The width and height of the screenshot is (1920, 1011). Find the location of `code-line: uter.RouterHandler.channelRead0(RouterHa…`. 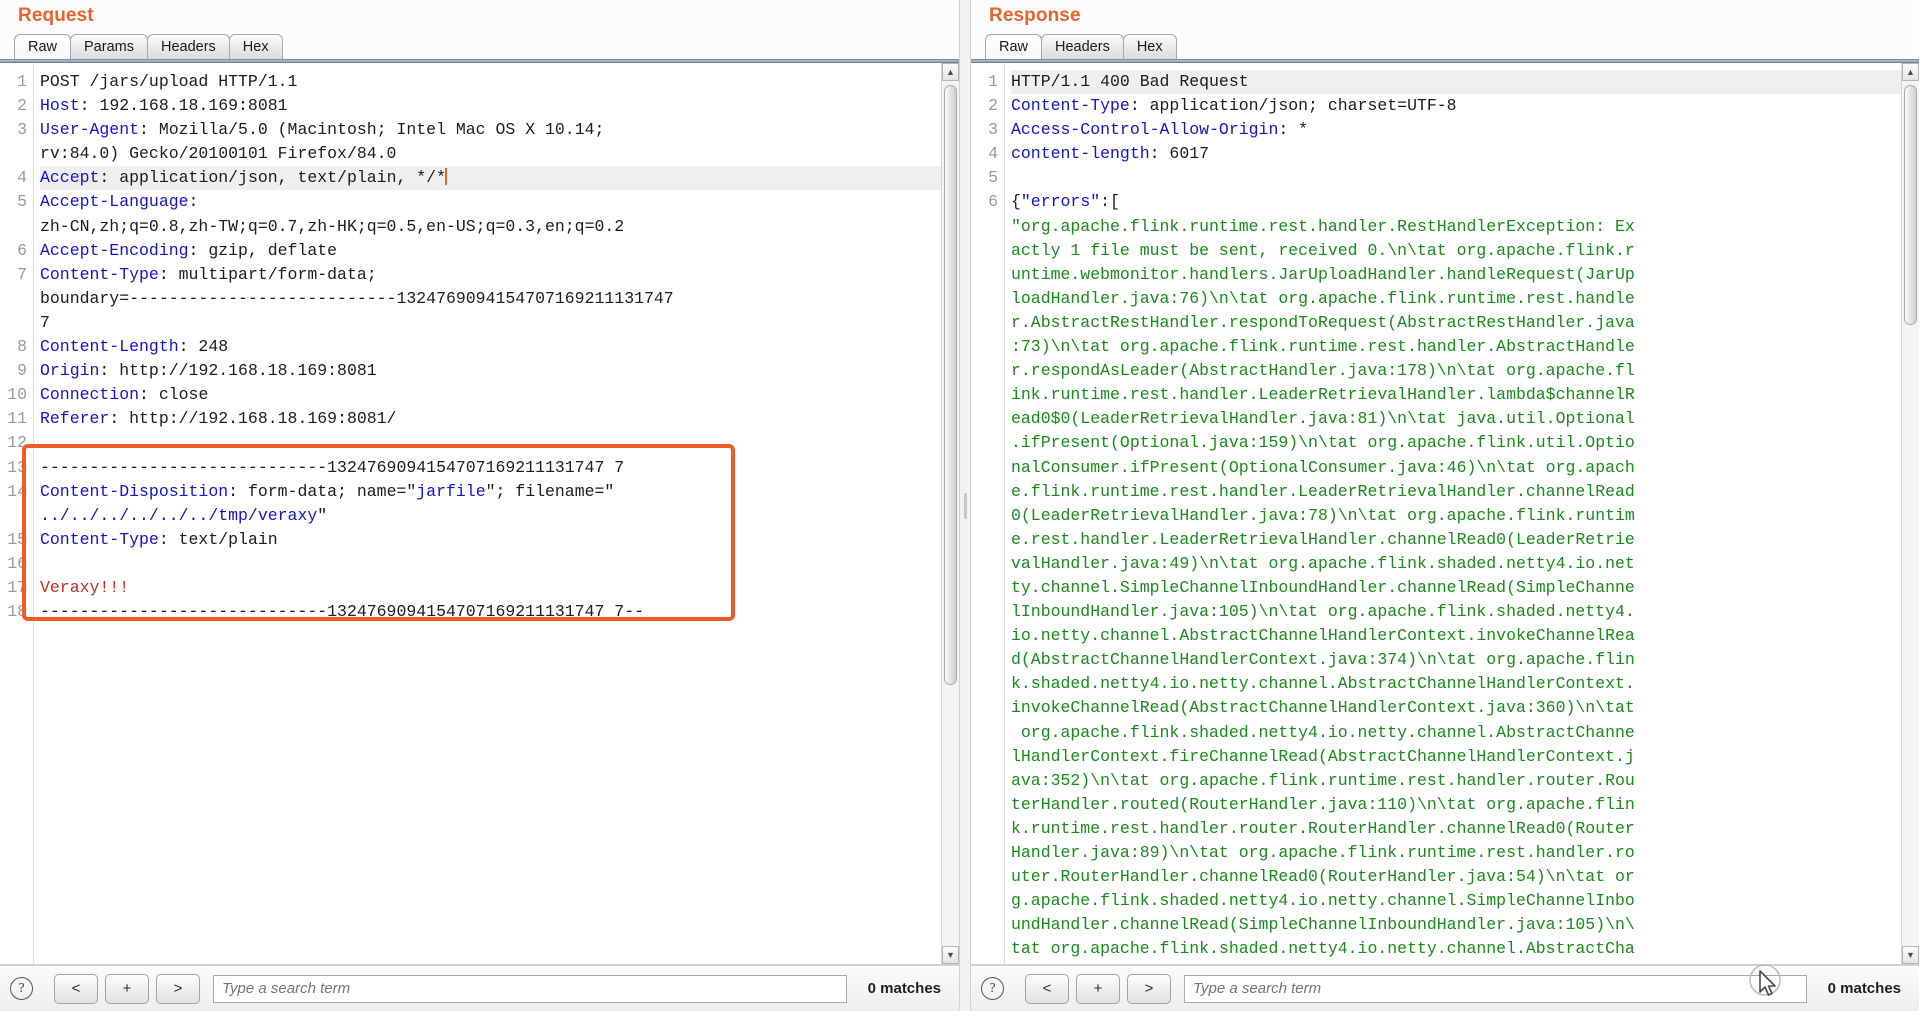

code-line: uter.RouterHandler.channelRead0(RouterHa… is located at coordinates (1456, 877).